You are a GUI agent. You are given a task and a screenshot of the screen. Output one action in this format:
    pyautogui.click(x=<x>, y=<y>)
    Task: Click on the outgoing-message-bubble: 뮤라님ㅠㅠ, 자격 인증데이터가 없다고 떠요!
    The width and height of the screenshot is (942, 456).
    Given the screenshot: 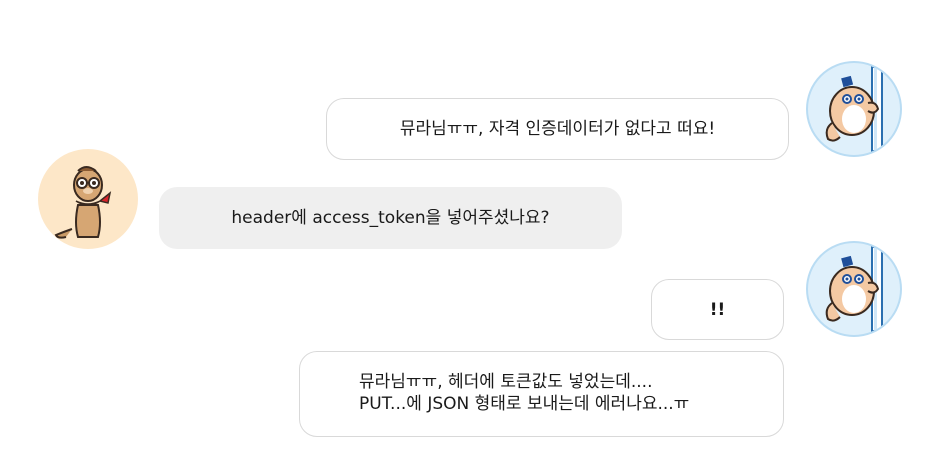 What is the action you would take?
    pyautogui.click(x=557, y=129)
    